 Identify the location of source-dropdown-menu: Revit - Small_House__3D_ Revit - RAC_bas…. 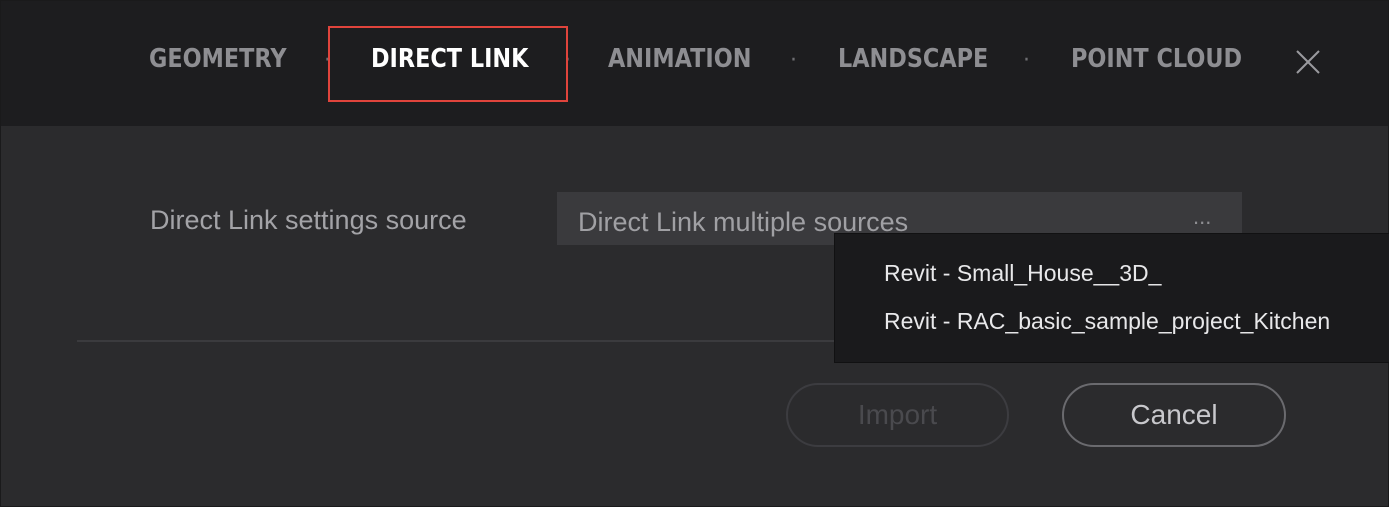
(1111, 298).